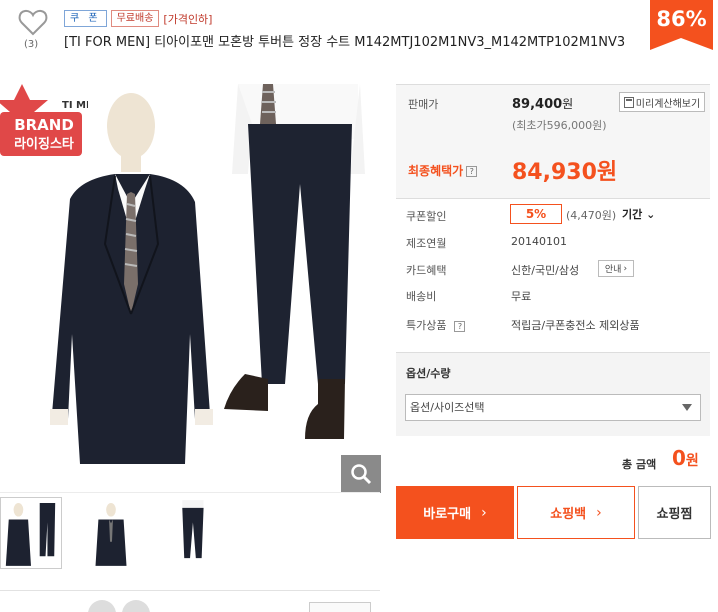  I want to click on sale-price-label: 판매가, so click(423, 104).